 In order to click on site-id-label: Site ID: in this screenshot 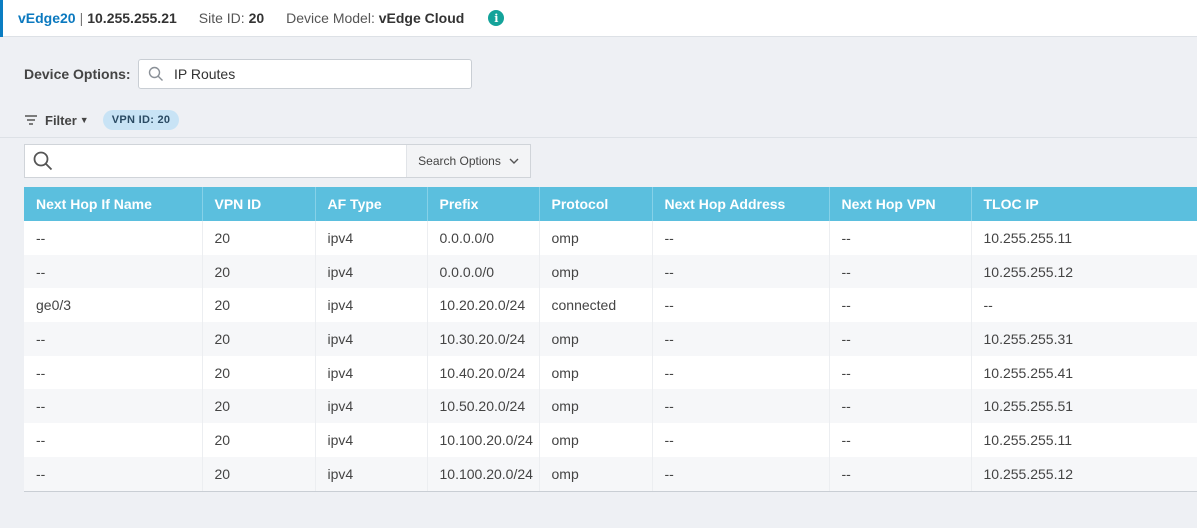, I will do `click(221, 18)`.